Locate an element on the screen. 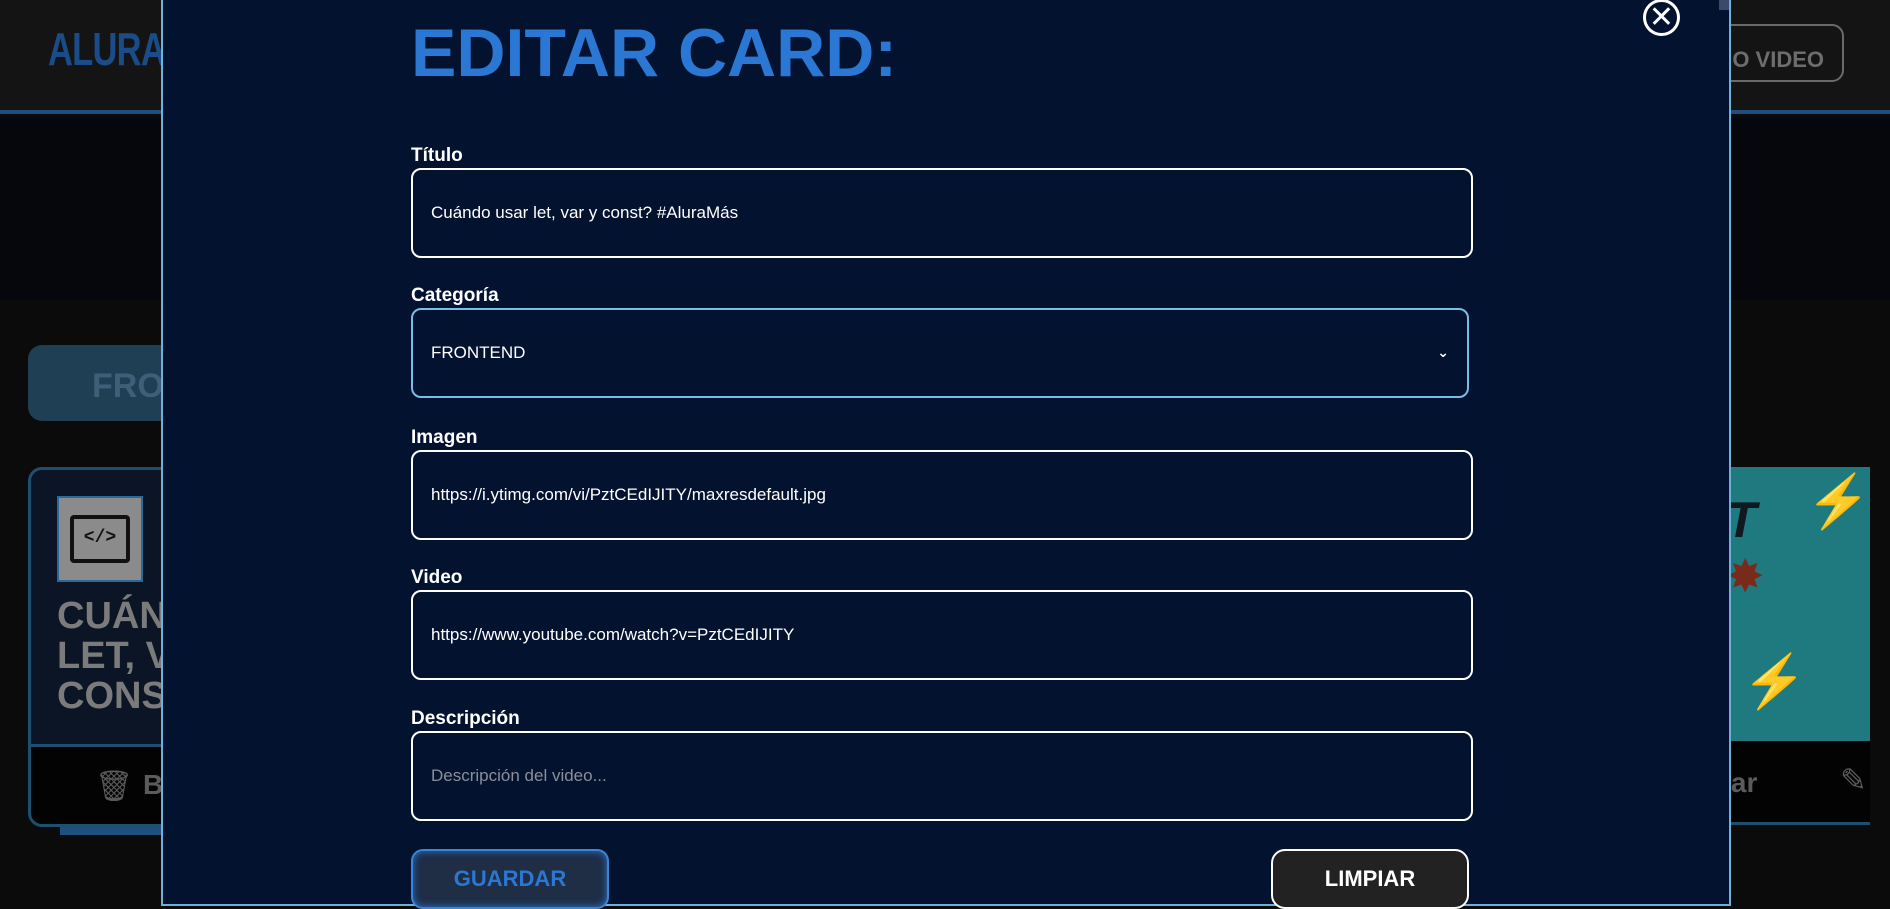  scrollbar is located at coordinates (1724, 5).